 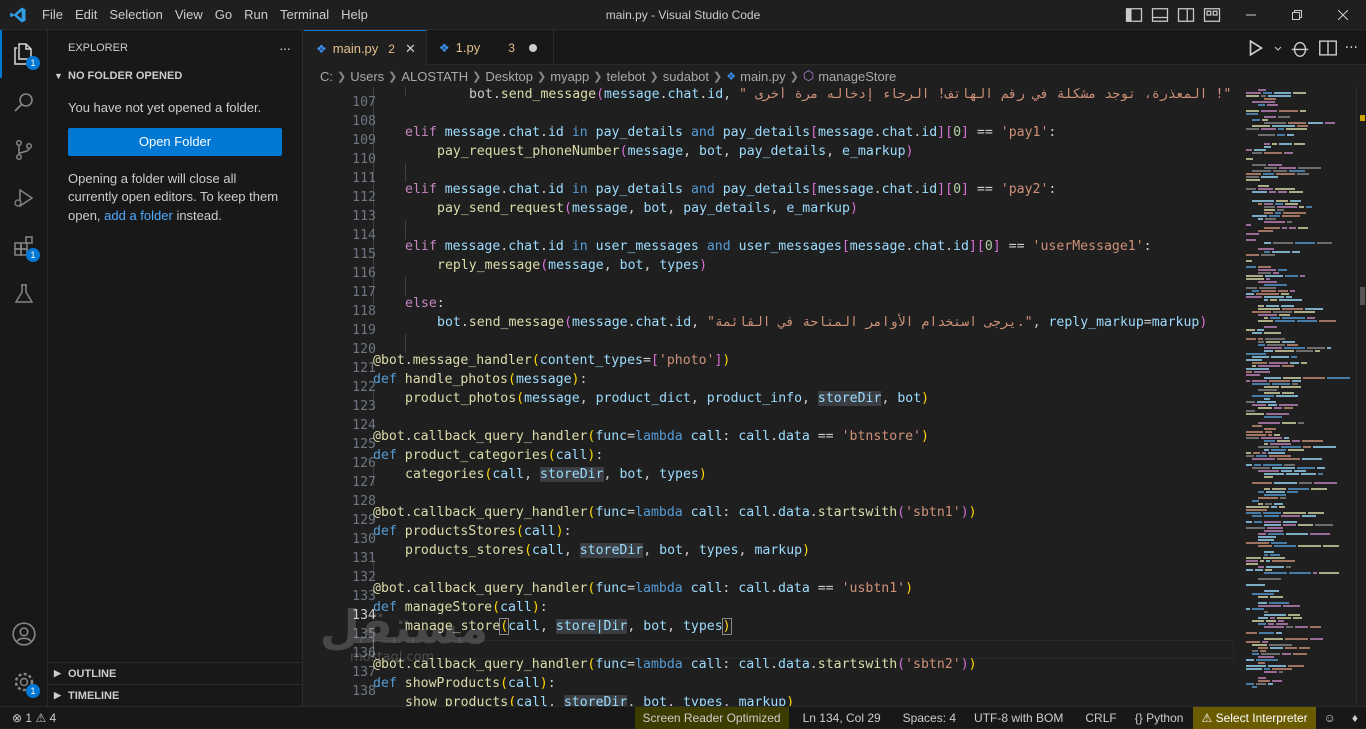 What do you see at coordinates (1160, 15) in the screenshot?
I see `toggle-panel-icon` at bounding box center [1160, 15].